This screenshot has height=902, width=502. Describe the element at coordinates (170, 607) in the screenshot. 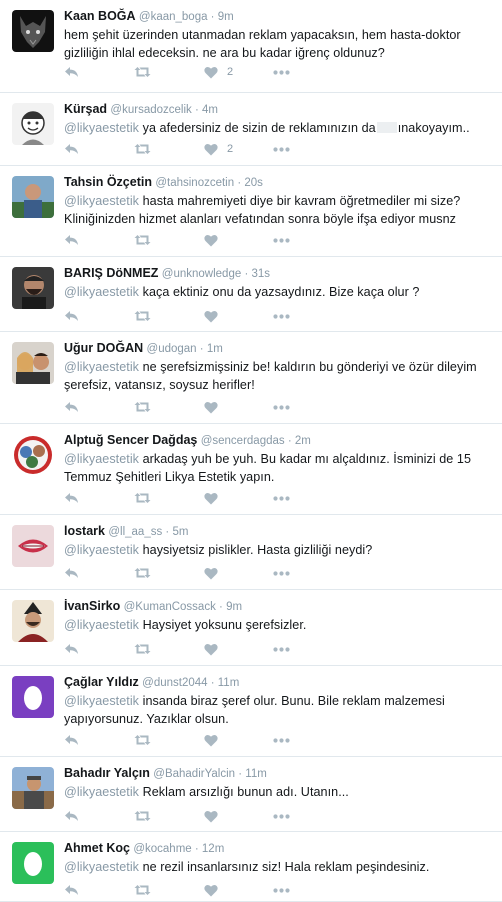

I see `username: @KumanCossack` at that location.